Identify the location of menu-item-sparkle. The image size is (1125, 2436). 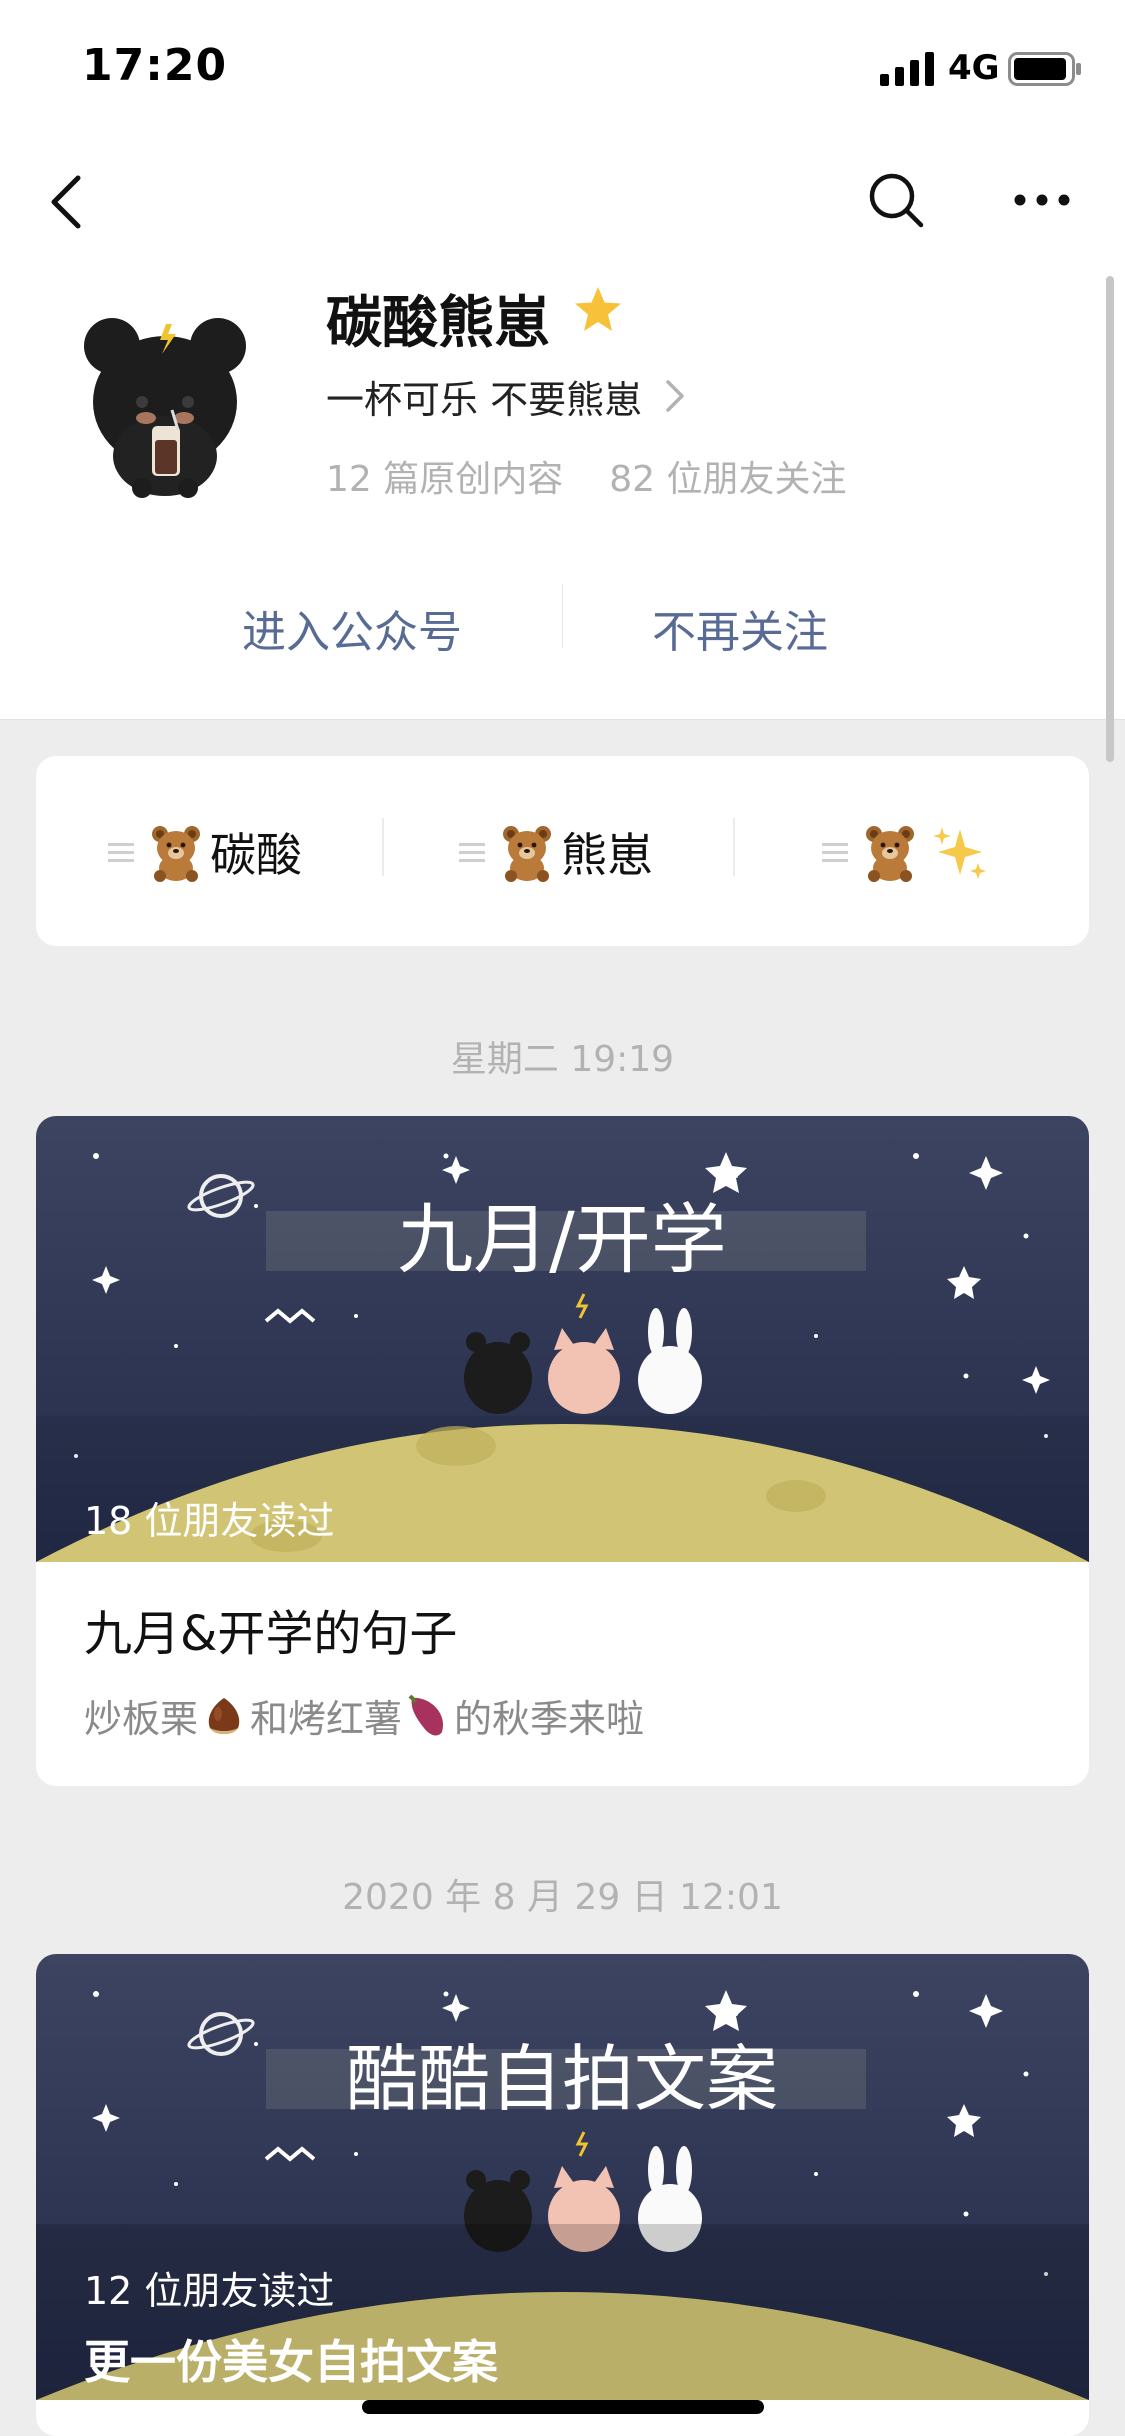
(905, 852).